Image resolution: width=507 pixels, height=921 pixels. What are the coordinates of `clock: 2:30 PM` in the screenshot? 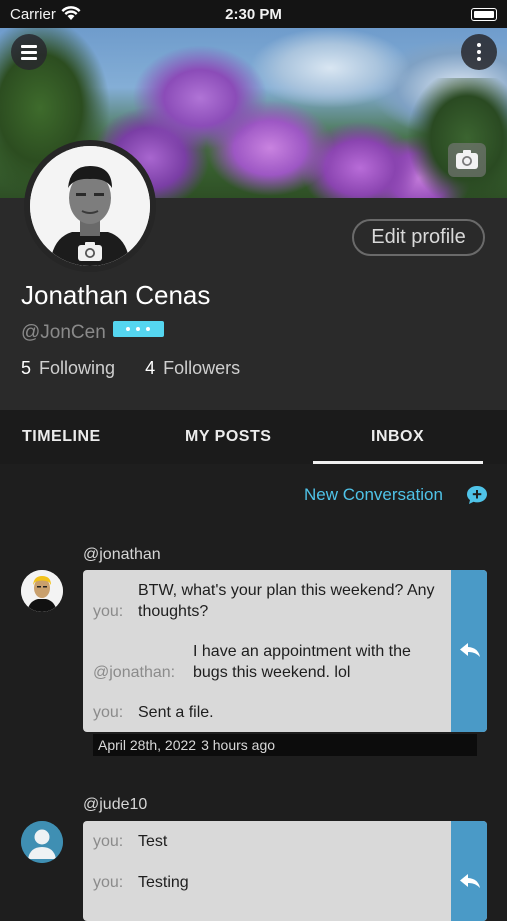 It's located at (253, 14).